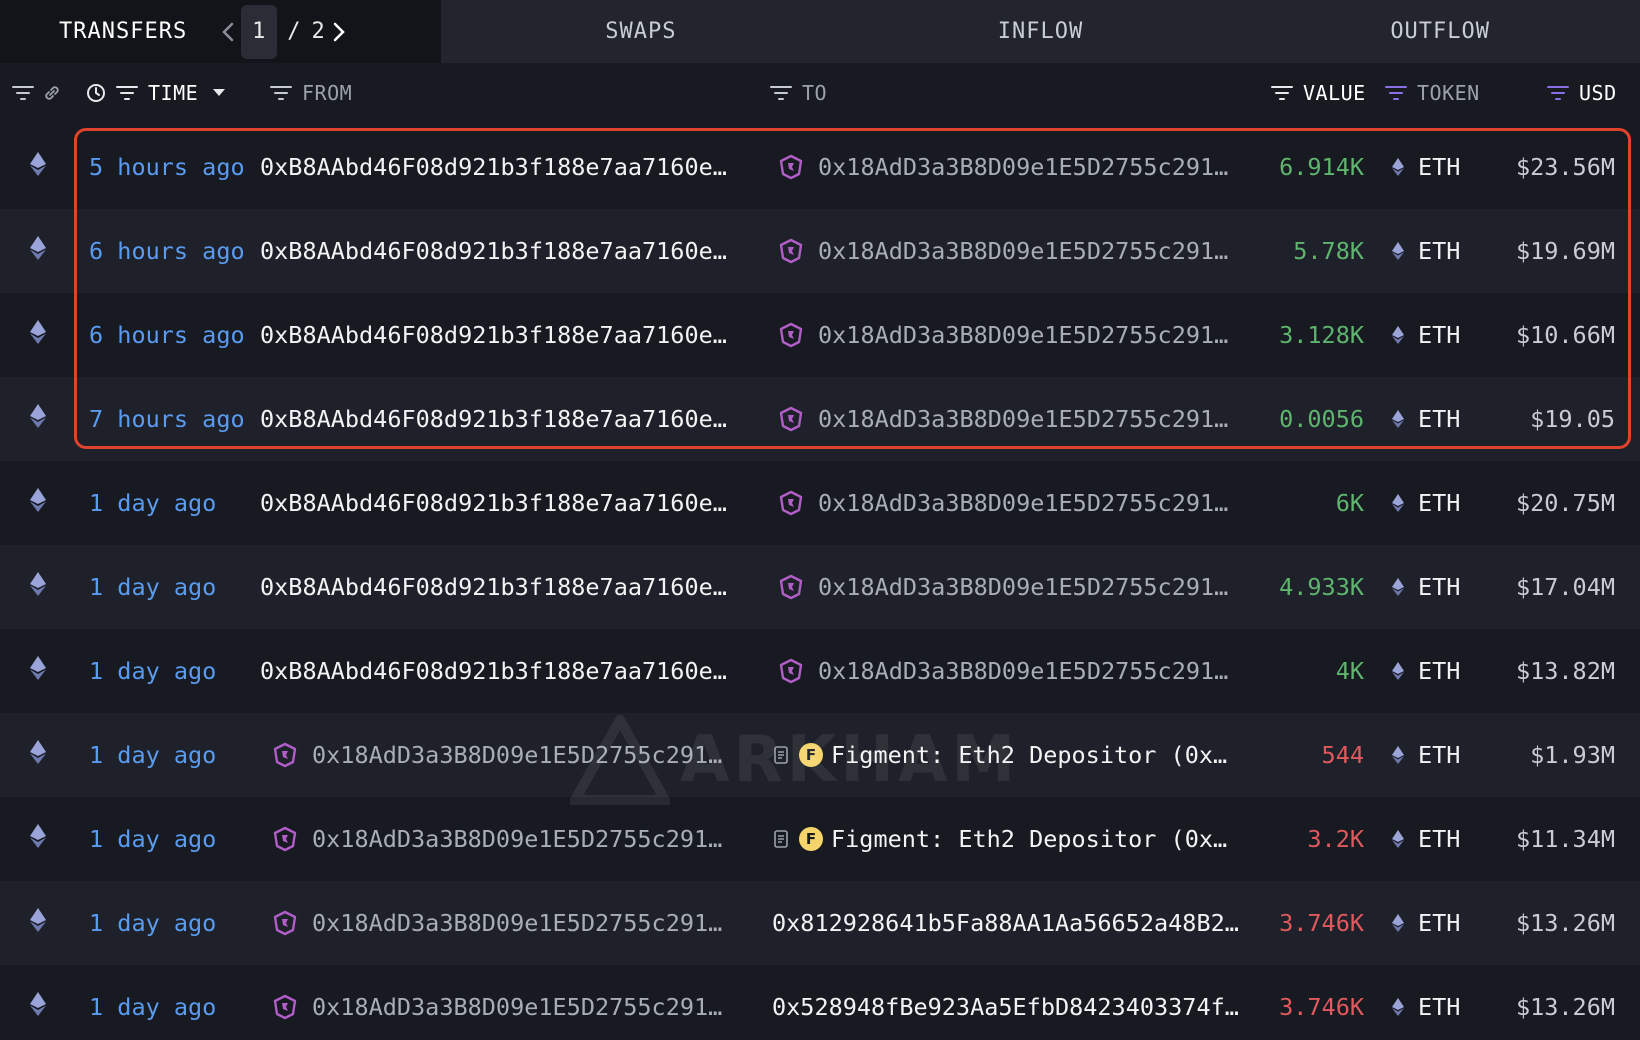 This screenshot has height=1040, width=1640. I want to click on tab-transfers: TRANSFERS 1 / 2, so click(220, 31).